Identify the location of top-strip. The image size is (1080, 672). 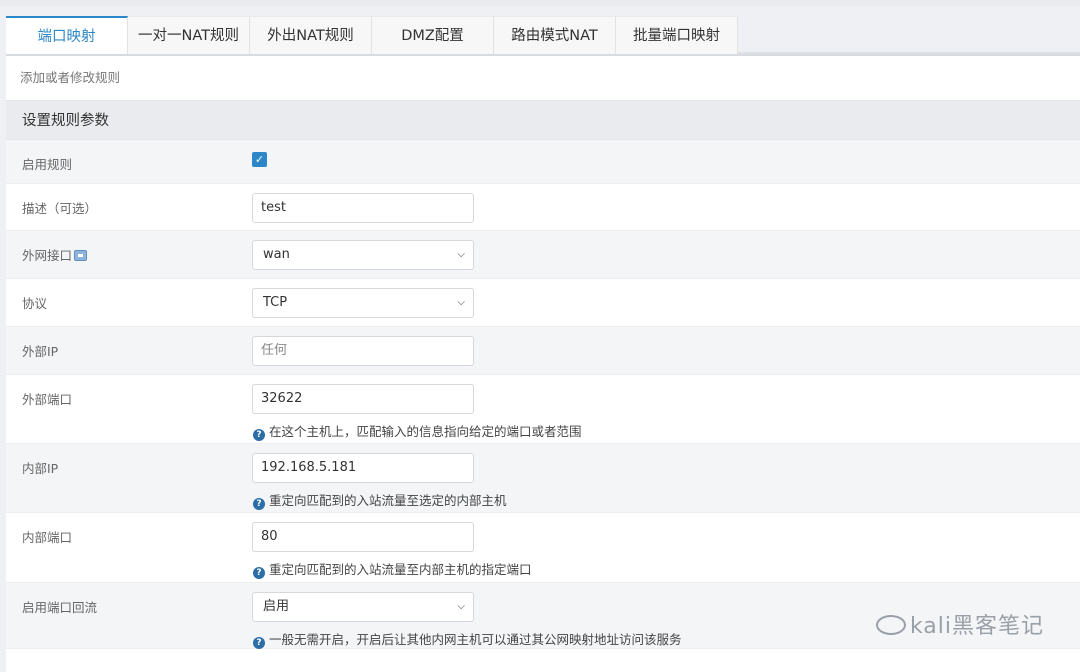
(540, 3).